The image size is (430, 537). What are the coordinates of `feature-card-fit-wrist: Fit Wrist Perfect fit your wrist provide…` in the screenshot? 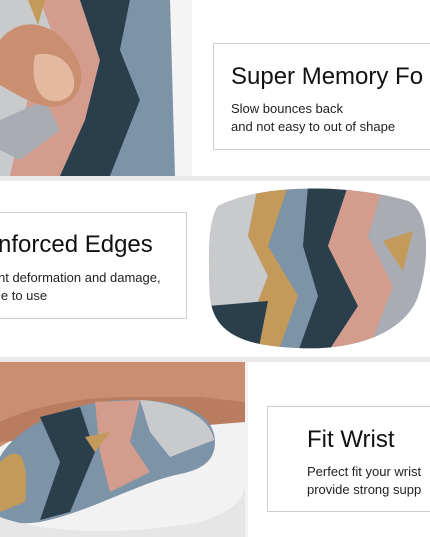 It's located at (348, 459).